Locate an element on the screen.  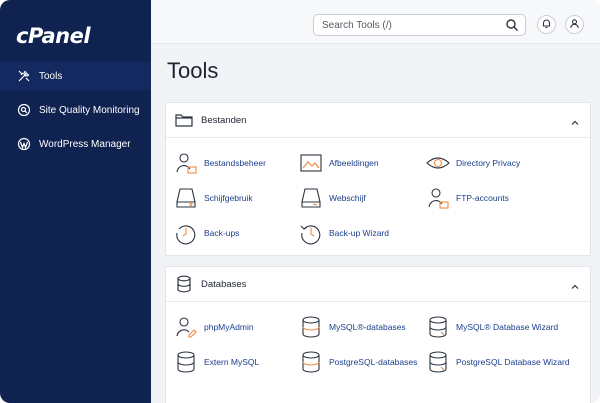
tool-label: Webschijf is located at coordinates (347, 198).